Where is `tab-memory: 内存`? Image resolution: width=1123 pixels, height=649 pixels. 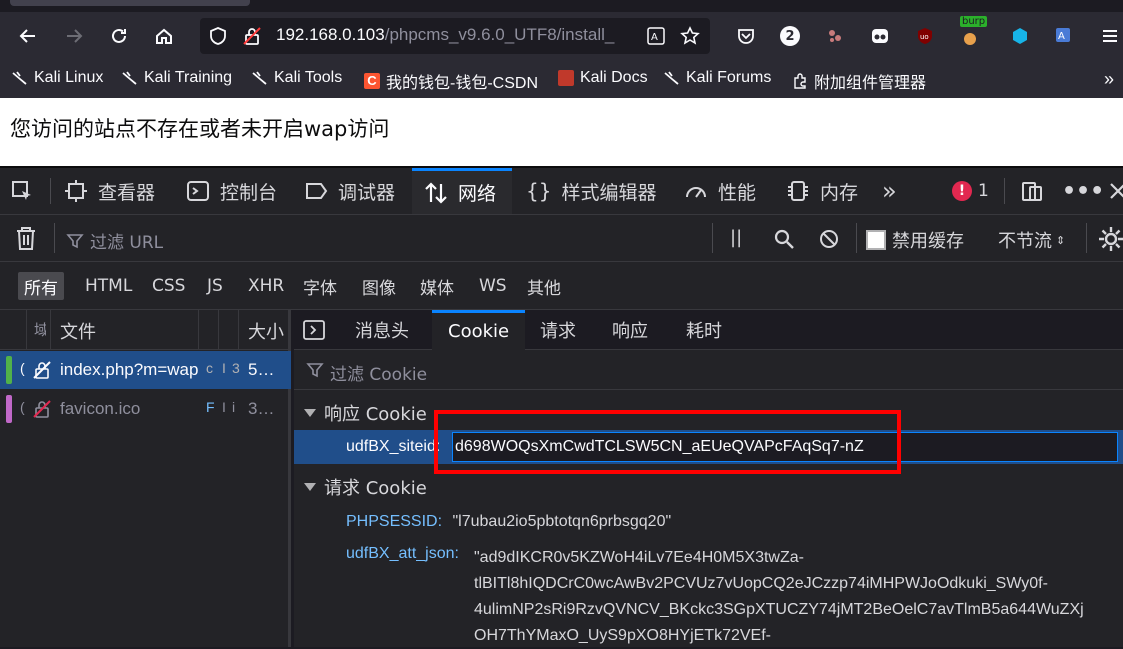
tab-memory: 内存 is located at coordinates (822, 191).